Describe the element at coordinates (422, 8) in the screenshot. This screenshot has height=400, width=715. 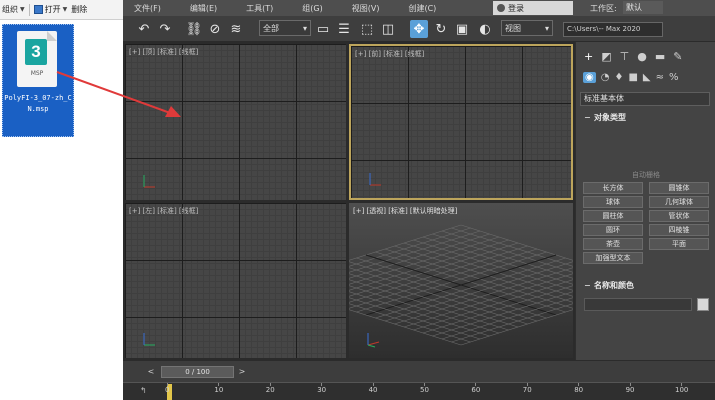
I see `menu-create: 创建(C)` at that location.